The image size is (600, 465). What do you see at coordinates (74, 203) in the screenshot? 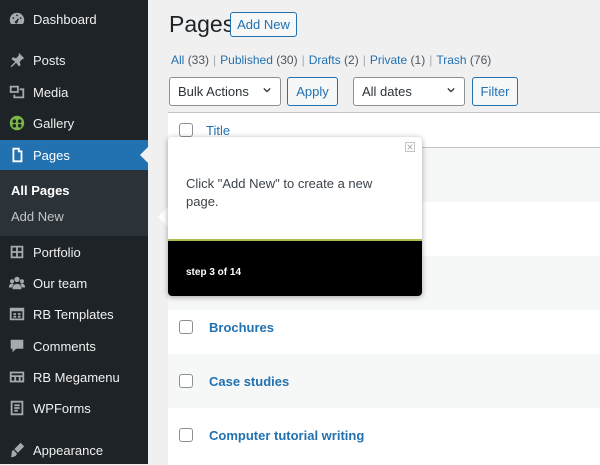
I see `pages-submenu: All Pages Add New` at bounding box center [74, 203].